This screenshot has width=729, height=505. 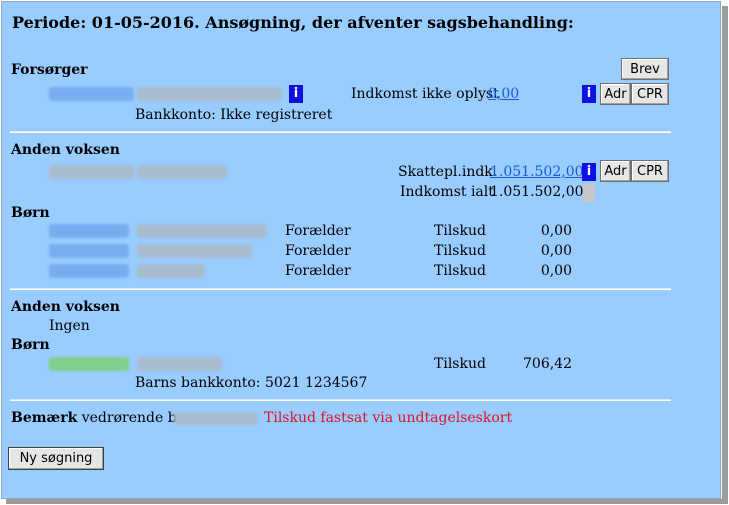 What do you see at coordinates (388, 418) in the screenshot?
I see `remark-note: Tilskud fastsat via undtagelseskort` at bounding box center [388, 418].